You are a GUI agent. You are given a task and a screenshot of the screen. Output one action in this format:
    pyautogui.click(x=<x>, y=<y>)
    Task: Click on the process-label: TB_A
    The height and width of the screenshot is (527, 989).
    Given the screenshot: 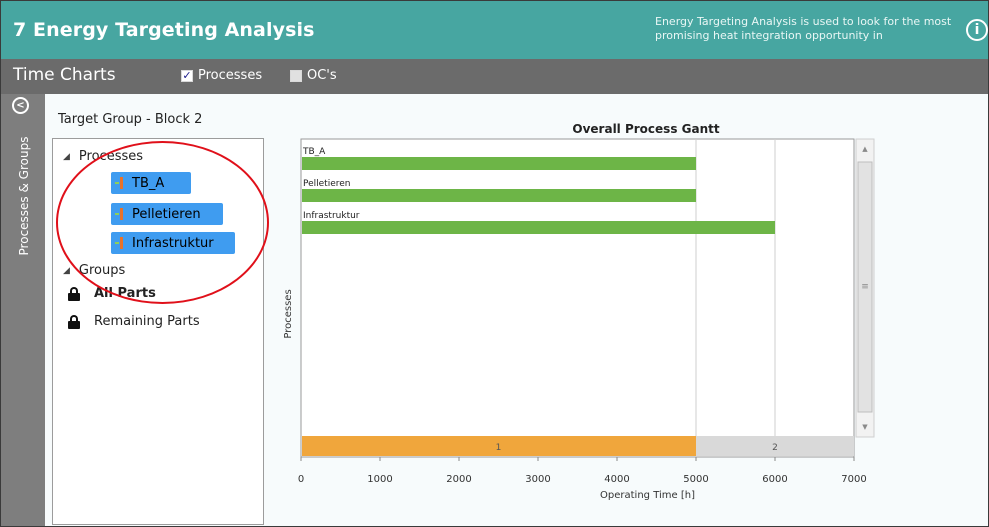 What is the action you would take?
    pyautogui.click(x=148, y=183)
    